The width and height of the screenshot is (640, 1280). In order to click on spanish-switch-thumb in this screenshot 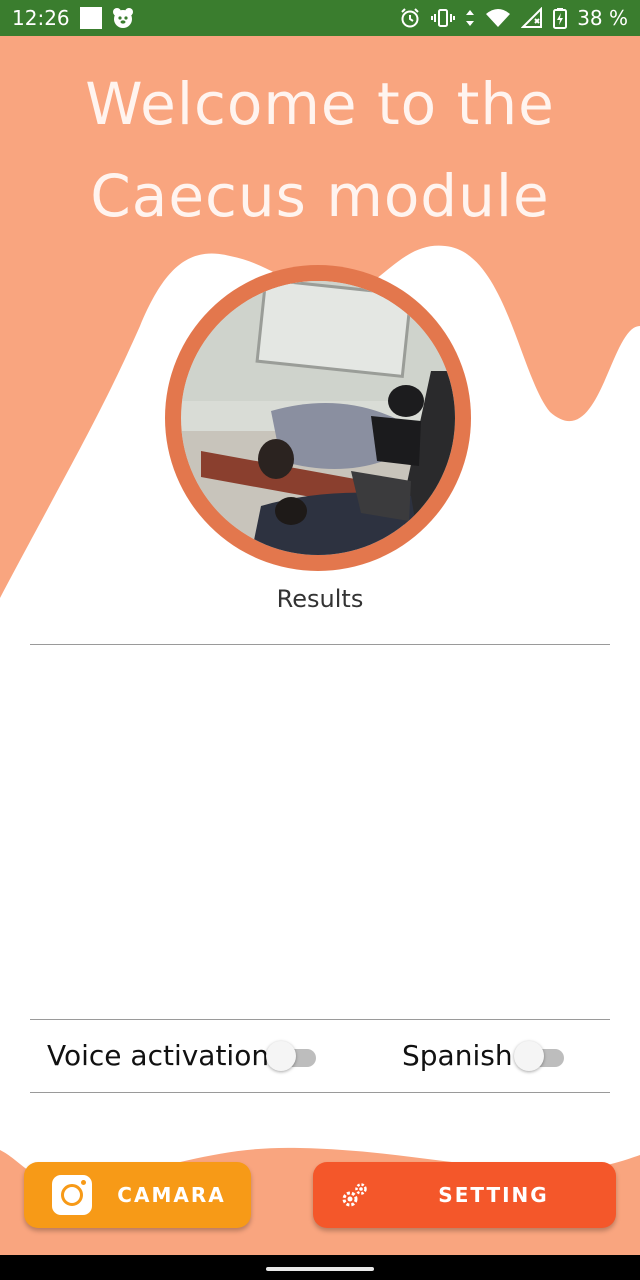, I will do `click(529, 1056)`.